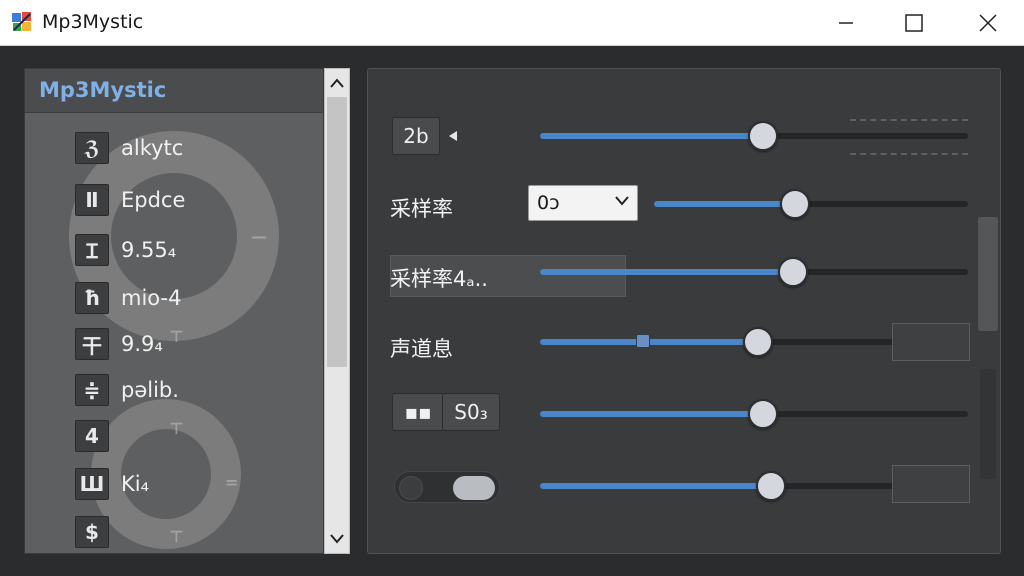  I want to click on item-label: 9.55₄, so click(149, 250).